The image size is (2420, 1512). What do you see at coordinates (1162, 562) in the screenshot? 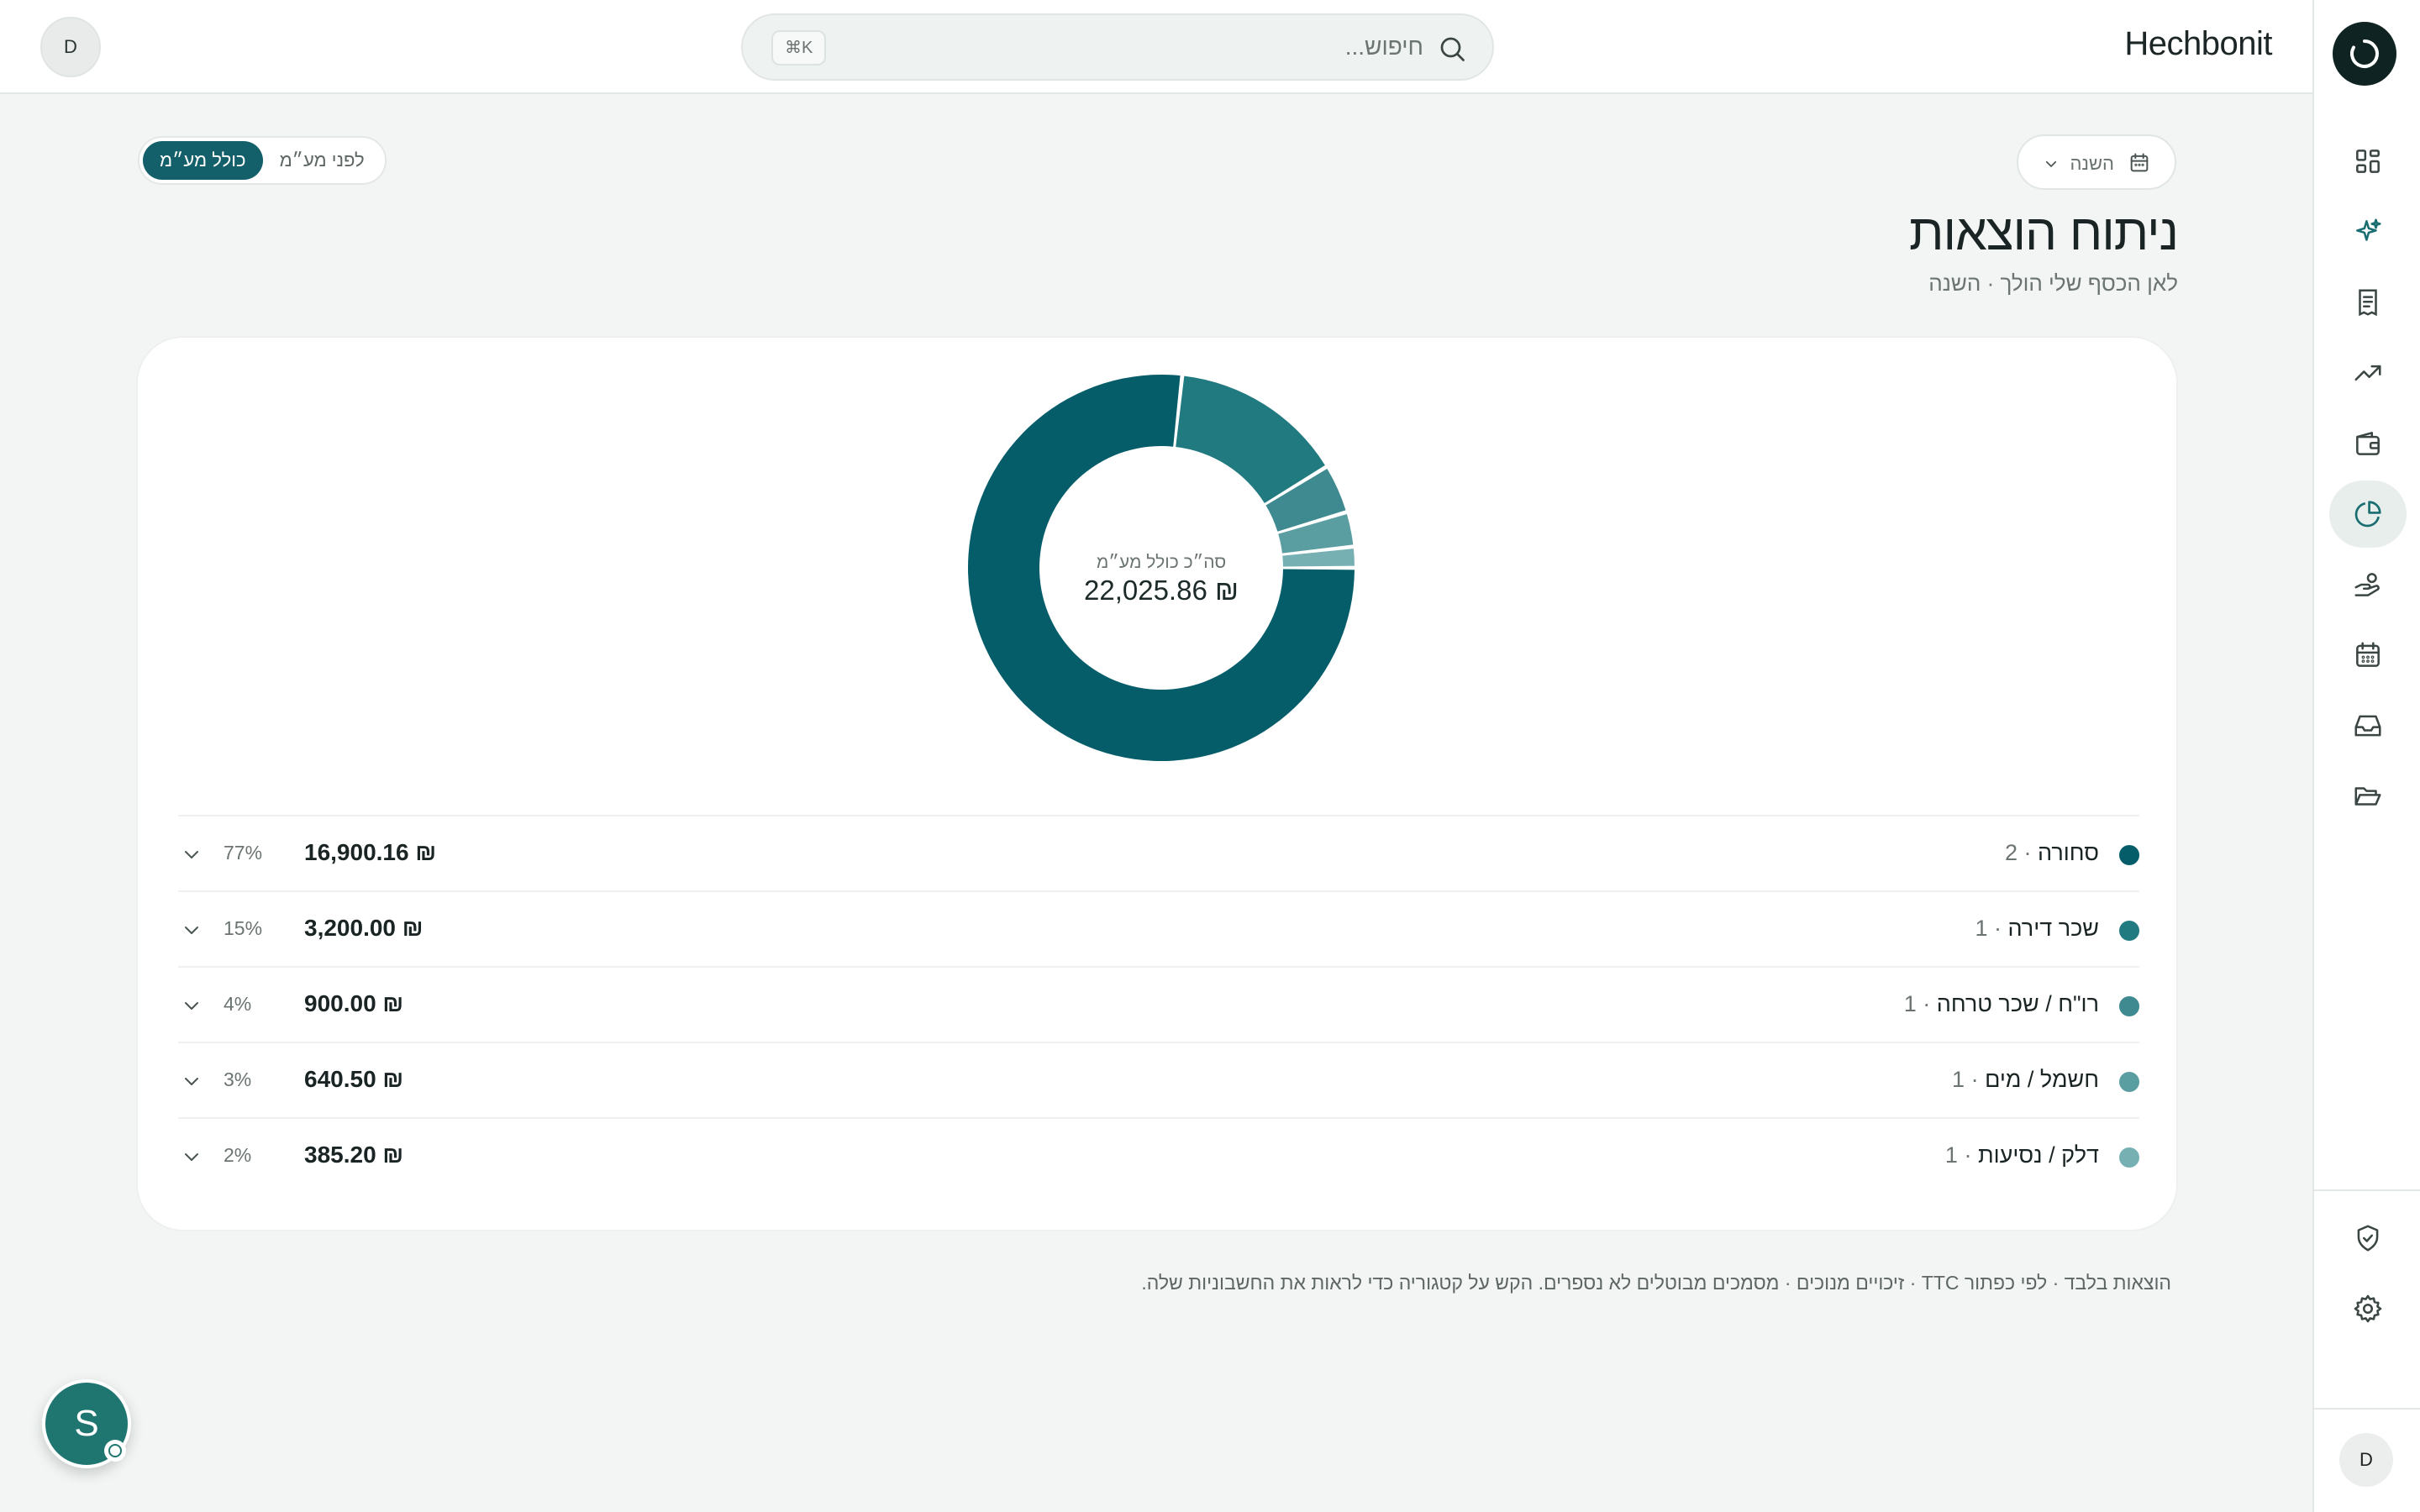
I see `donut-center-label: סה״כ כולל מע״מ` at bounding box center [1162, 562].